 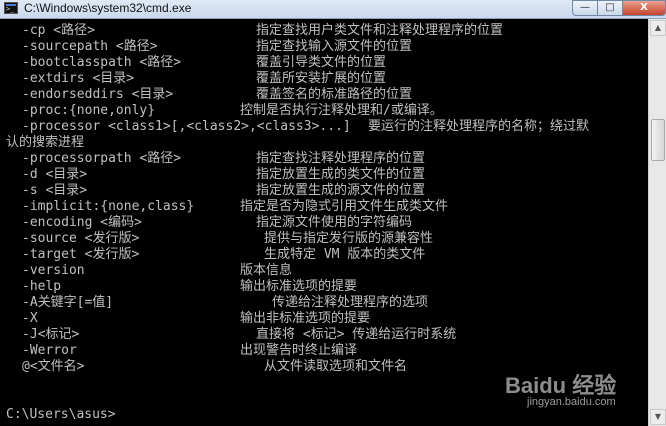 What do you see at coordinates (345, 254) in the screenshot?
I see `option-target-desc: 生成特定 VM 版本的类文件` at bounding box center [345, 254].